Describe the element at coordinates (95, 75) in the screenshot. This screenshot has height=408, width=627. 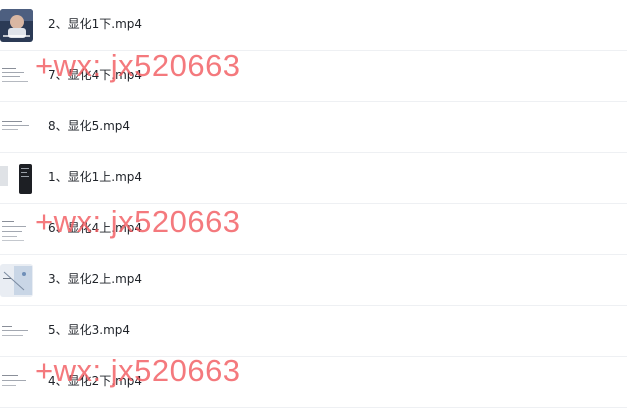
I see `file-name: 7、显化4下.mp4` at that location.